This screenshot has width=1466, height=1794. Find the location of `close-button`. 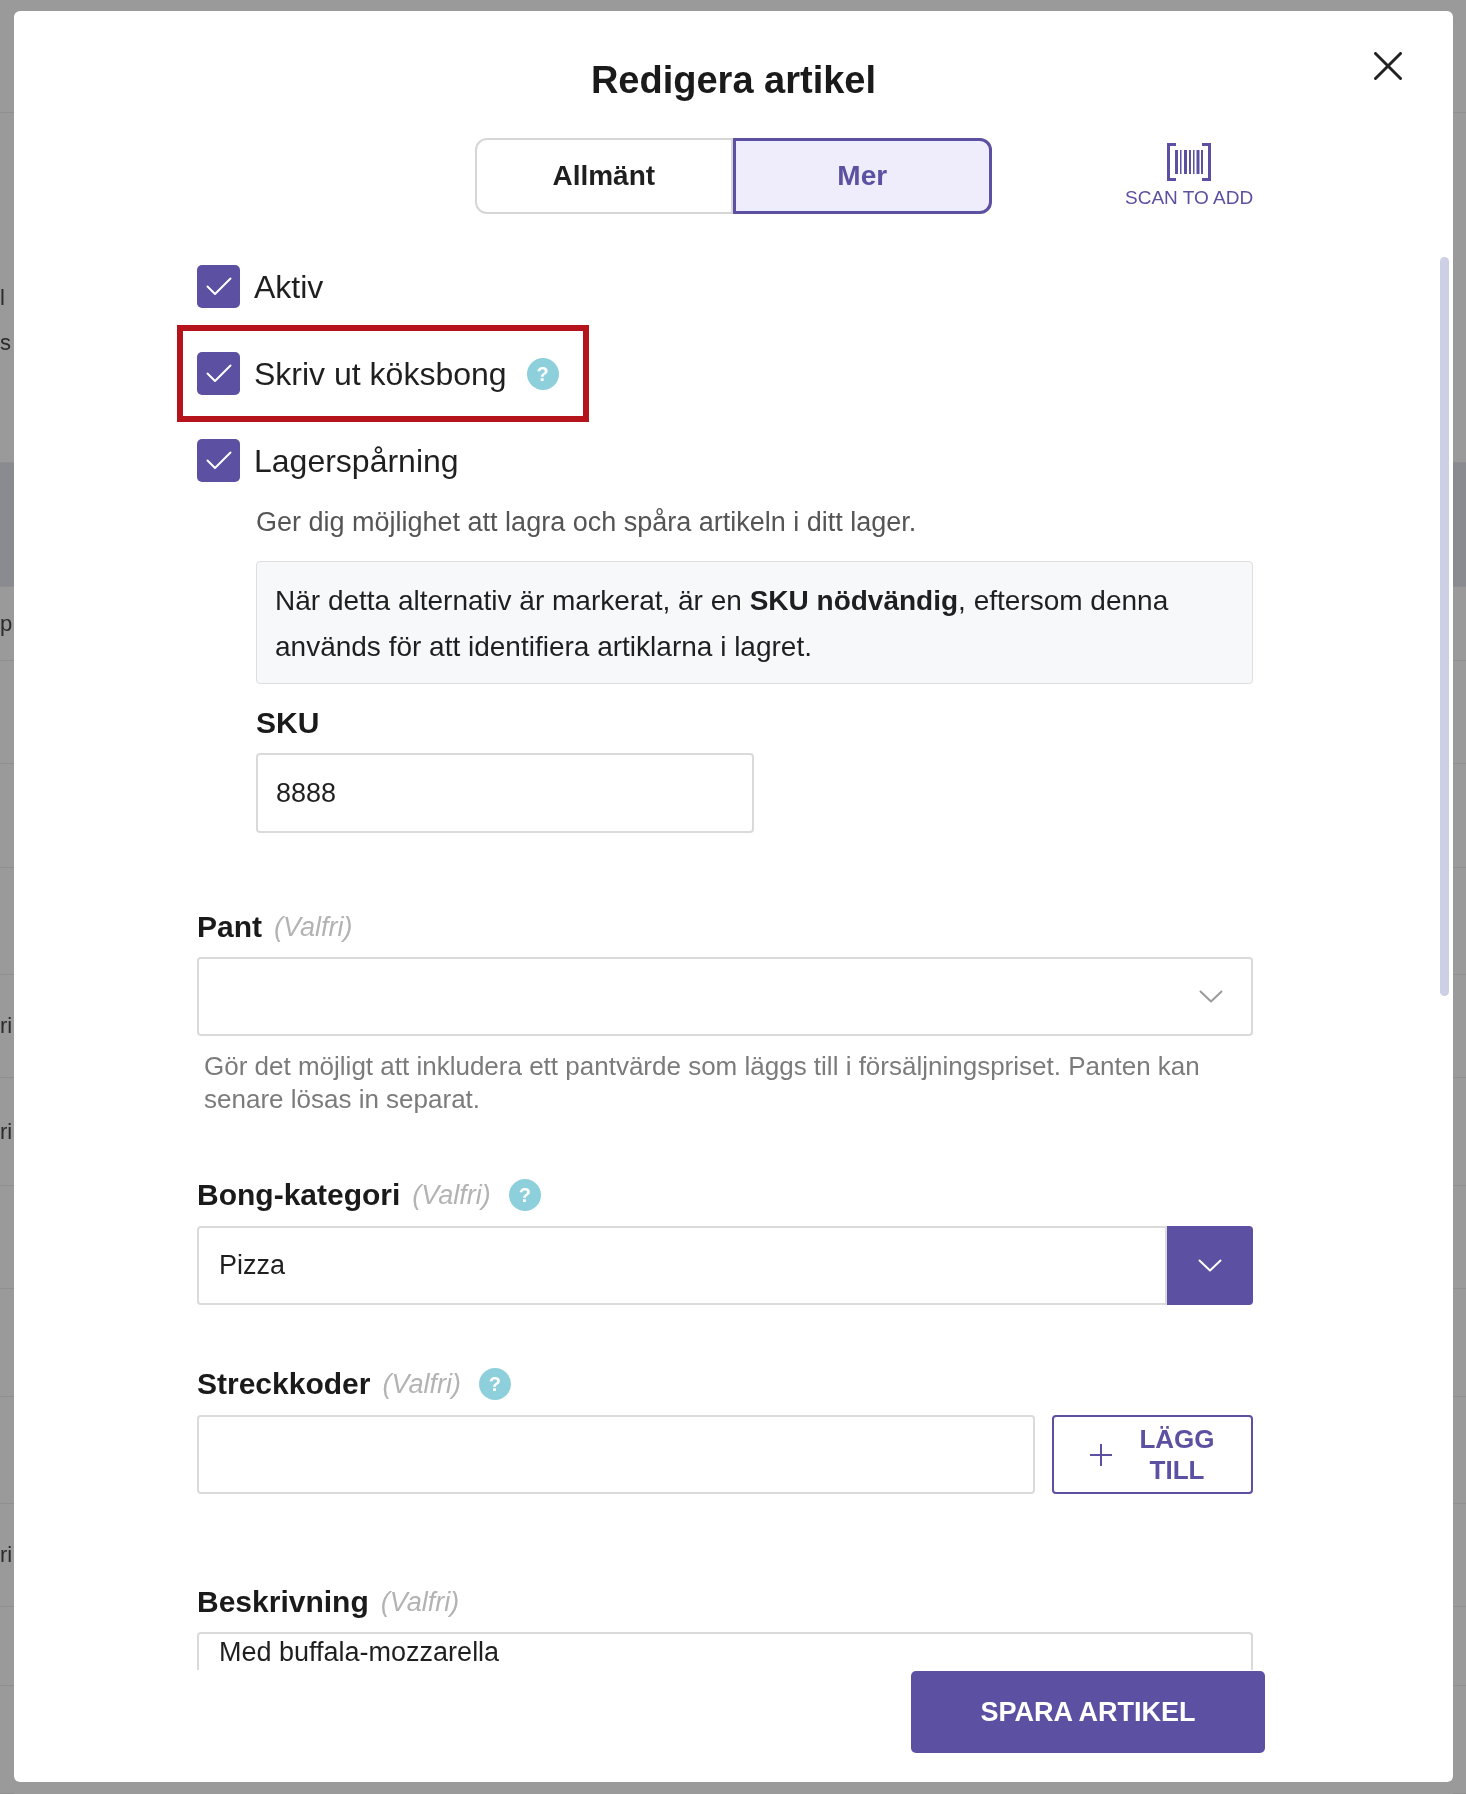

close-button is located at coordinates (1388, 66).